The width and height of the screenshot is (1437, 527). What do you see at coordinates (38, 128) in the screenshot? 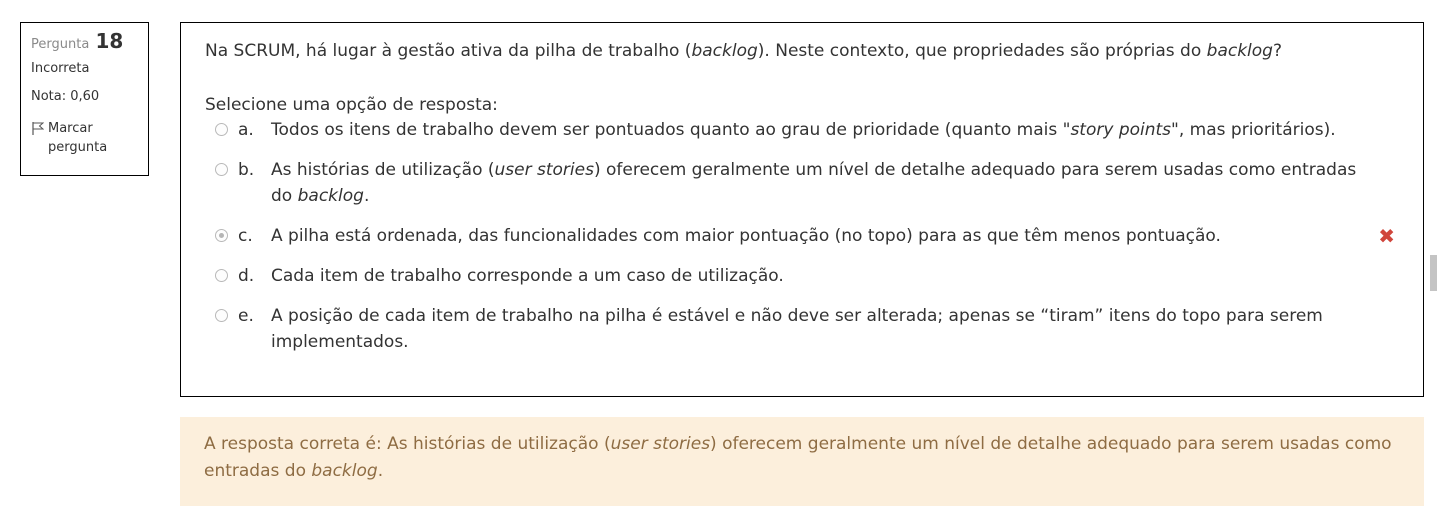
I see `flag-icon` at bounding box center [38, 128].